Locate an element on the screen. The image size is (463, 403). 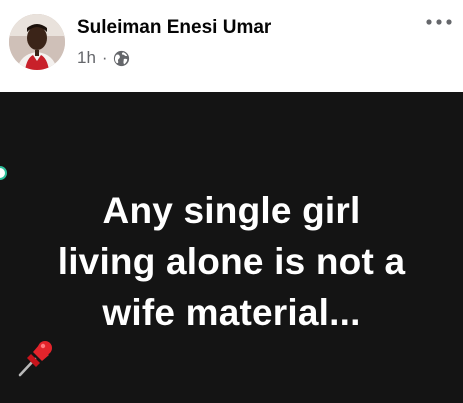
post-timestamp: 1h is located at coordinates (86, 58).